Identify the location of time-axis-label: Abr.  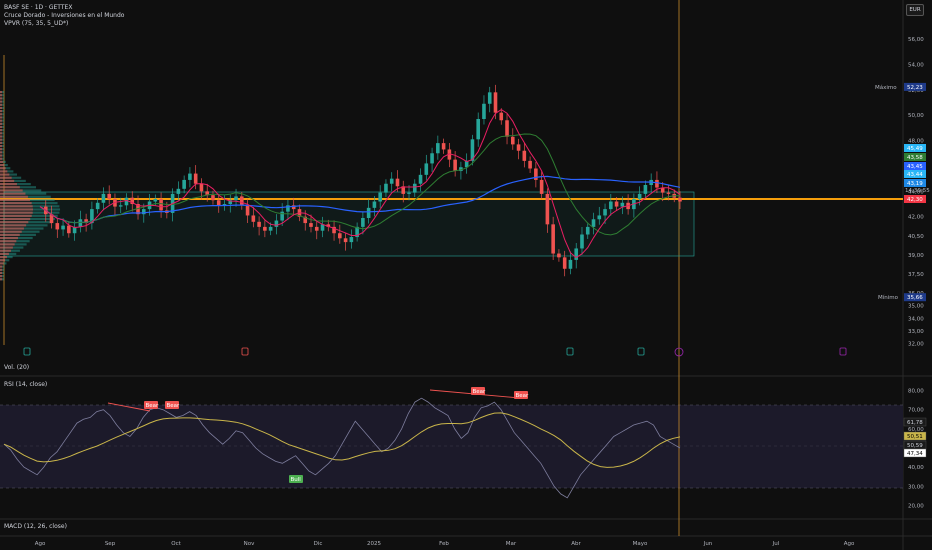
(576, 544).